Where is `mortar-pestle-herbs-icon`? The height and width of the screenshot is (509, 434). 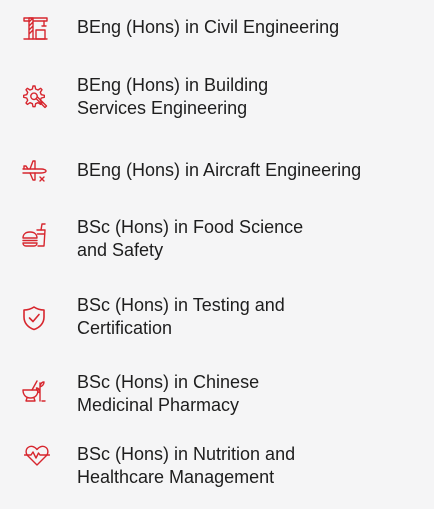
mortar-pestle-herbs-icon is located at coordinates (34, 390).